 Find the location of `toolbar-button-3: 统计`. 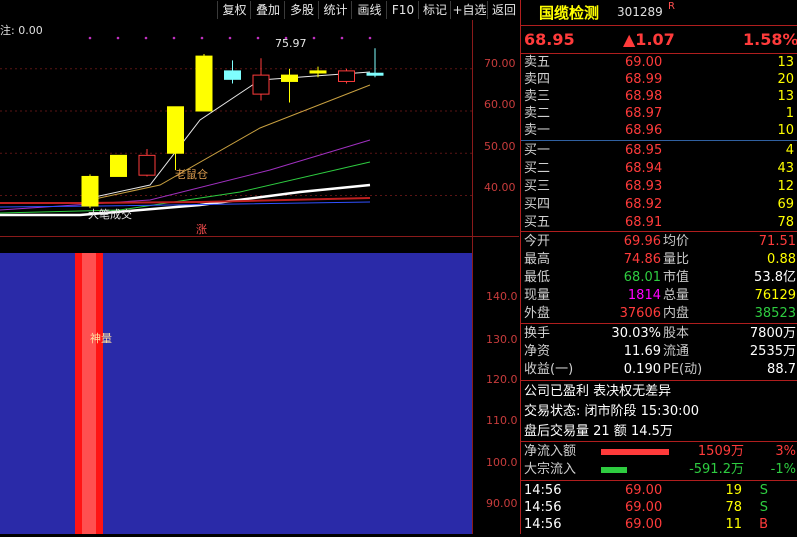

toolbar-button-3: 统计 is located at coordinates (335, 10).